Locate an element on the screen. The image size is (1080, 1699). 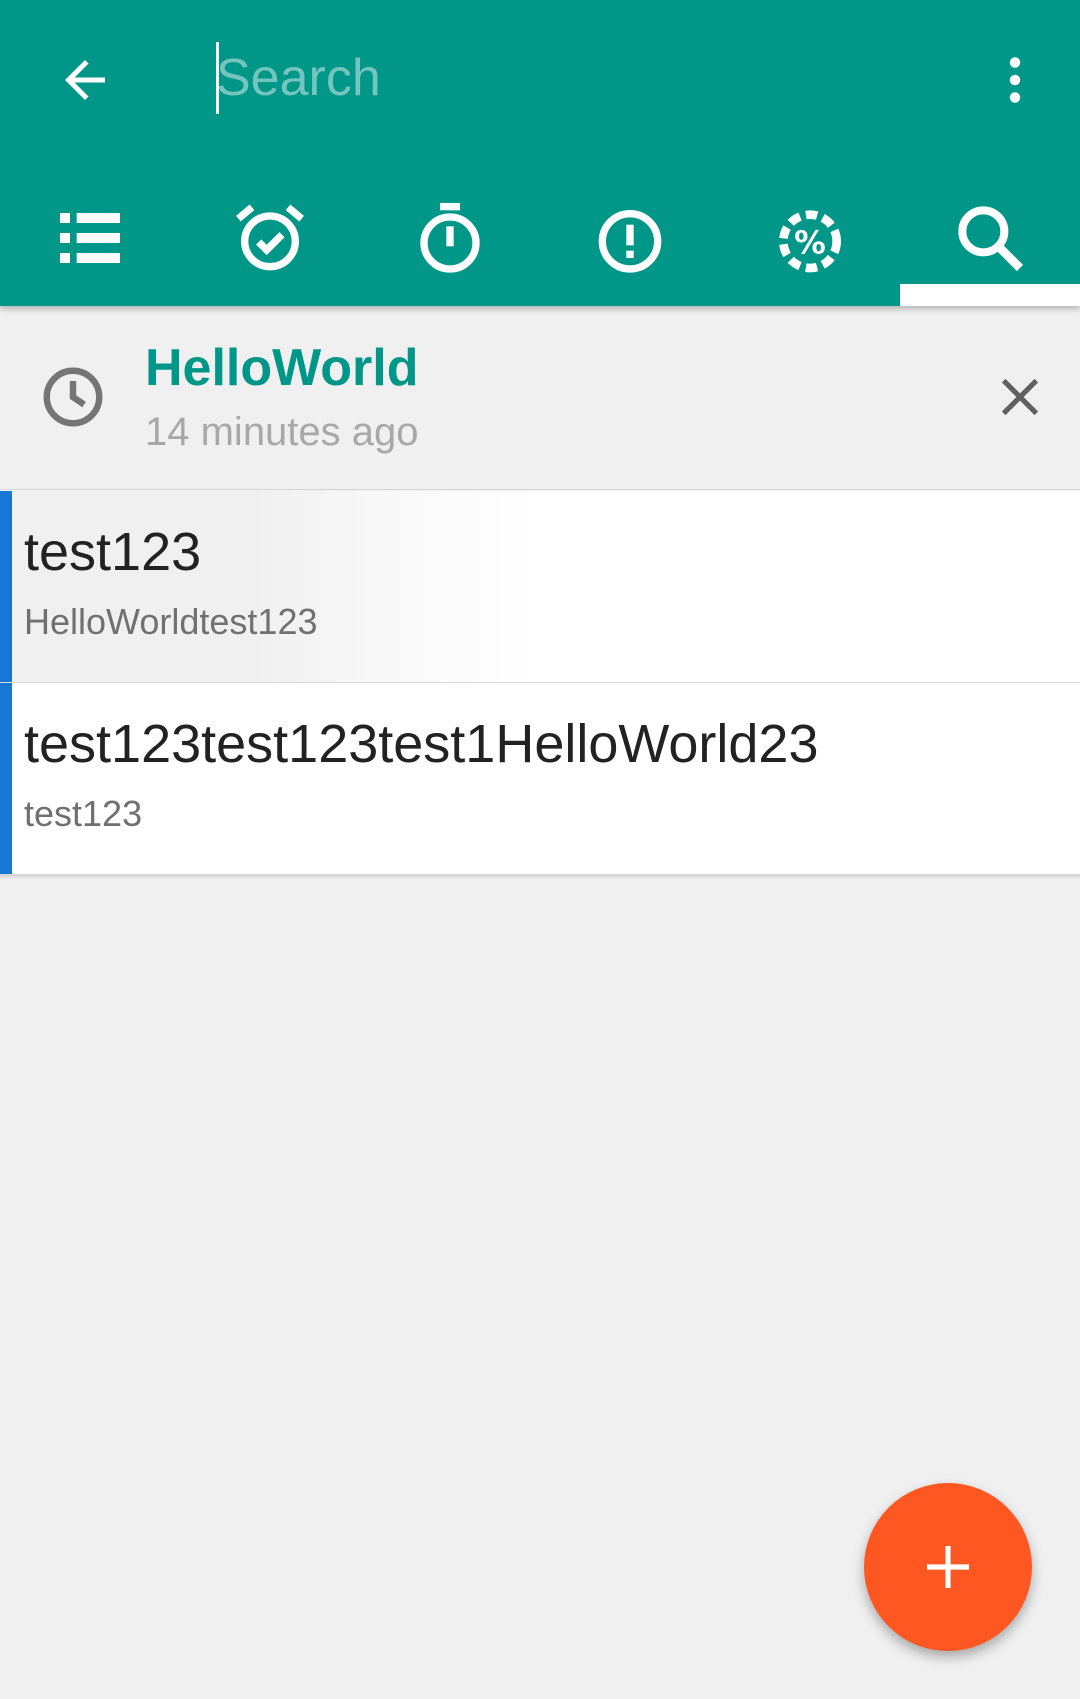
tab-bar: % is located at coordinates (540, 243).